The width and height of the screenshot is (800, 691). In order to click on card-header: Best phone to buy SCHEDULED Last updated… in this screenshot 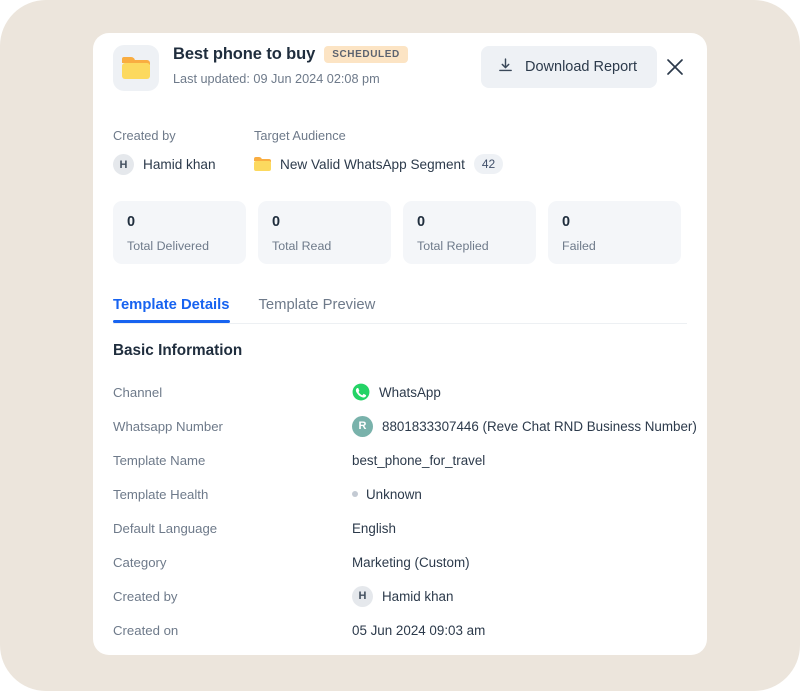, I will do `click(400, 69)`.